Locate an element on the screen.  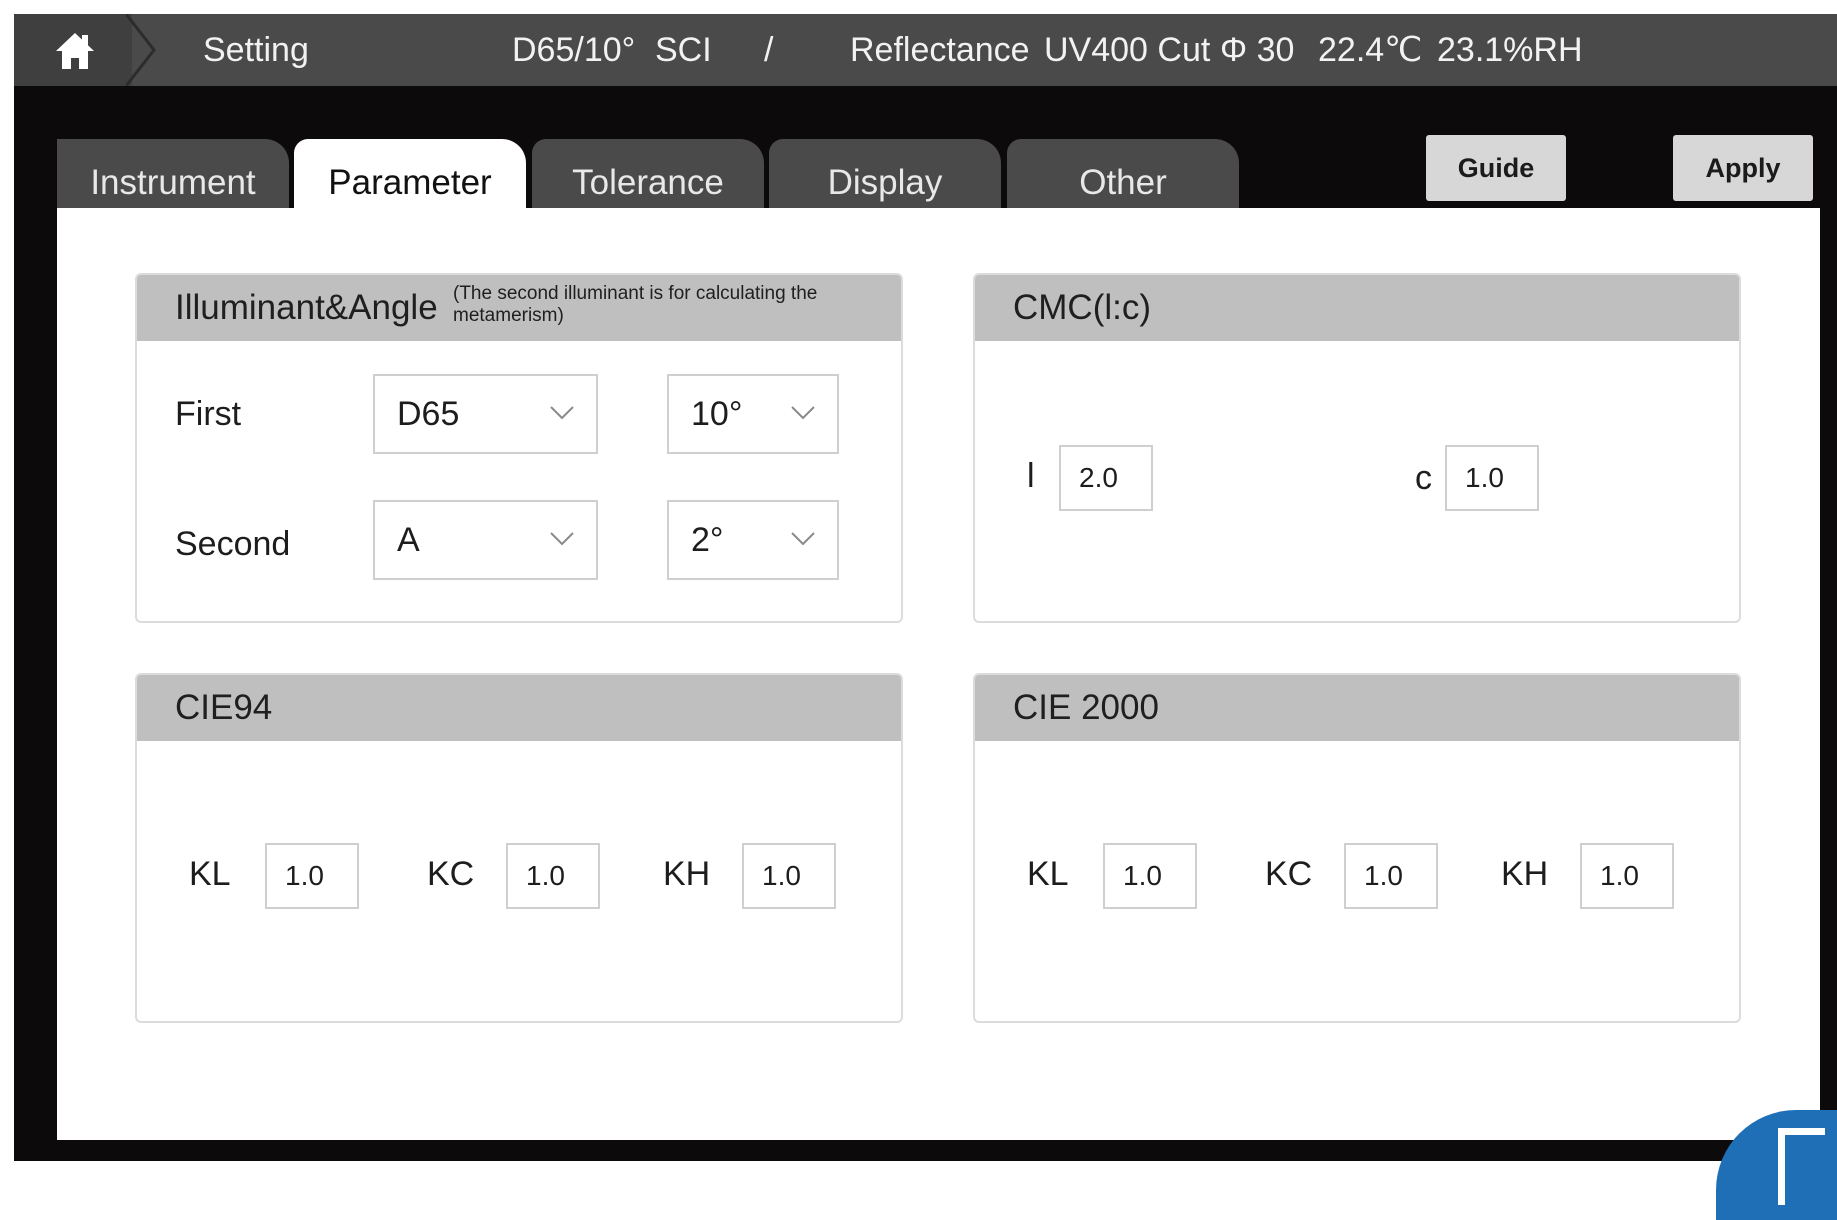
cie2000-kl-label: KL is located at coordinates (1048, 874).